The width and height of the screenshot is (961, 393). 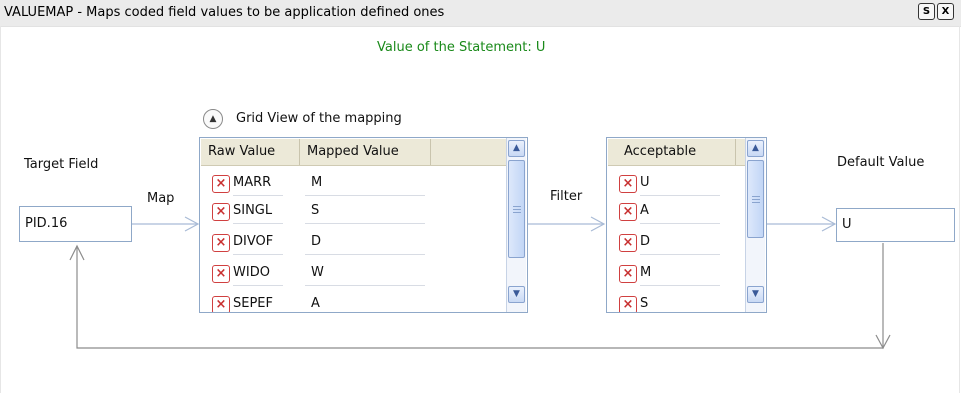 I want to click on list-item: × S, so click(x=673, y=302).